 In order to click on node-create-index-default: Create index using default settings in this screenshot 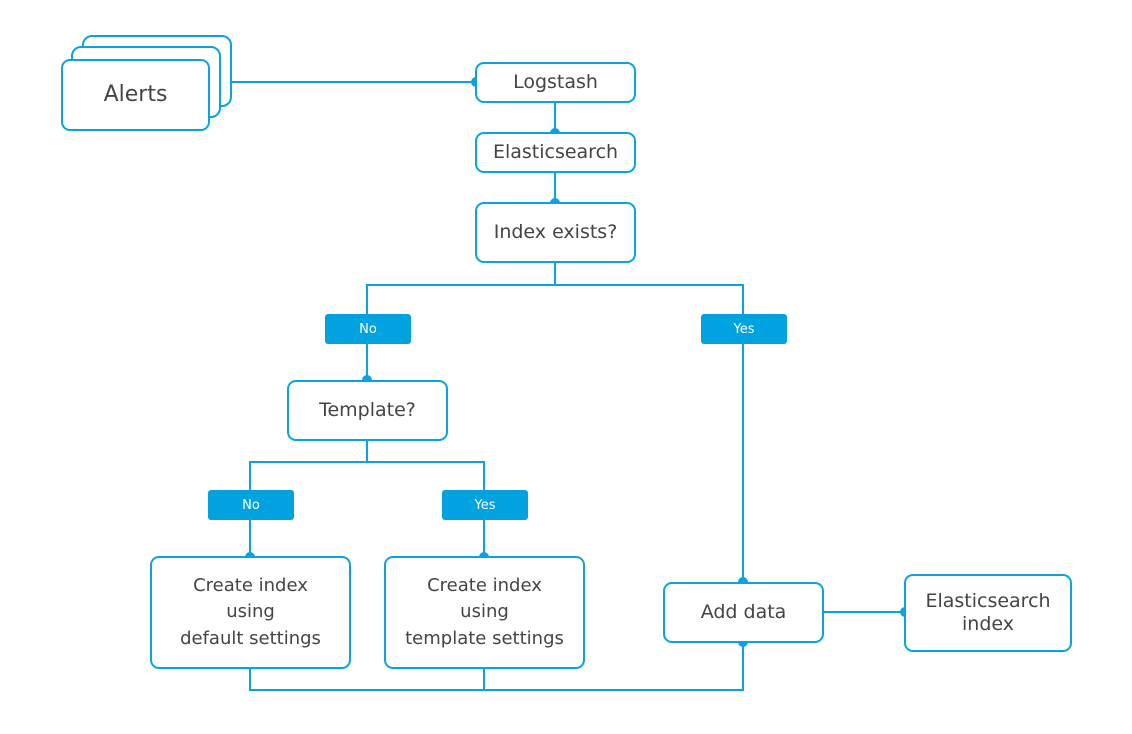, I will do `click(250, 612)`.